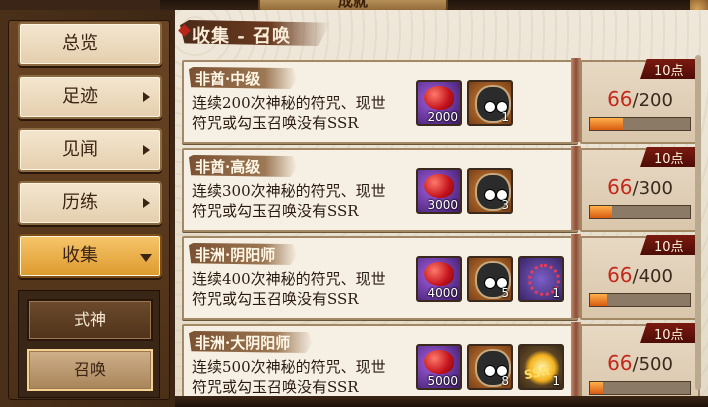 The width and height of the screenshot is (708, 407). I want to click on reward-count: 5, so click(505, 293).